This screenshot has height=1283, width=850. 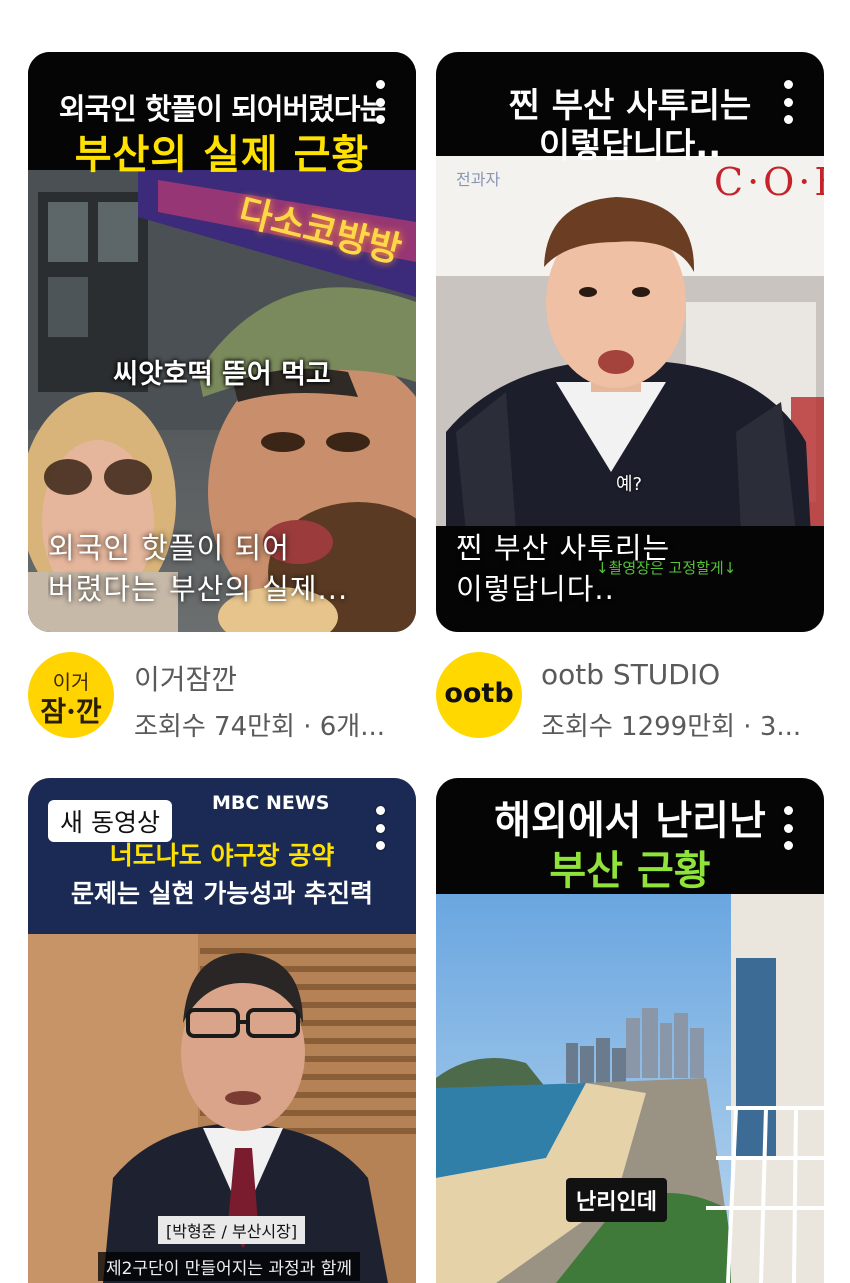 I want to click on headline-line-2: 부산의 실제 근황, so click(x=222, y=155).